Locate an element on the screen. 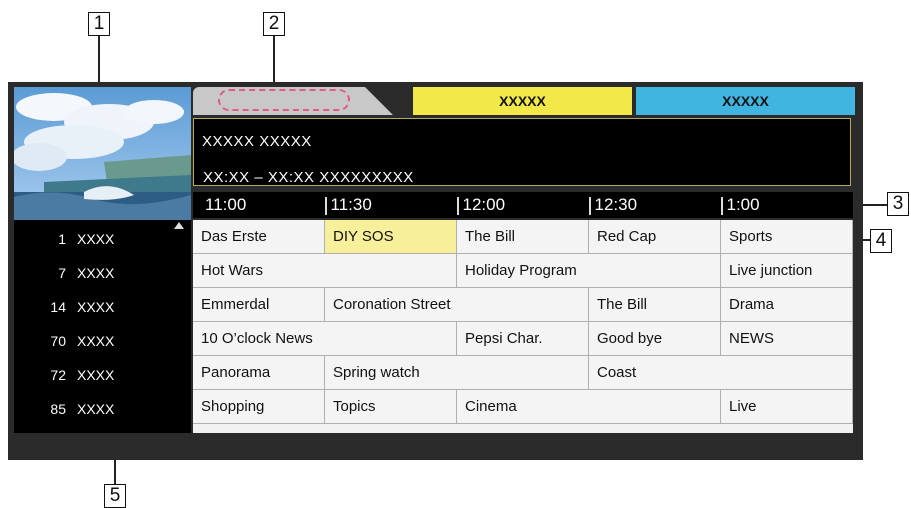 The height and width of the screenshot is (508, 911). time-slot: 1:00 is located at coordinates (740, 205).